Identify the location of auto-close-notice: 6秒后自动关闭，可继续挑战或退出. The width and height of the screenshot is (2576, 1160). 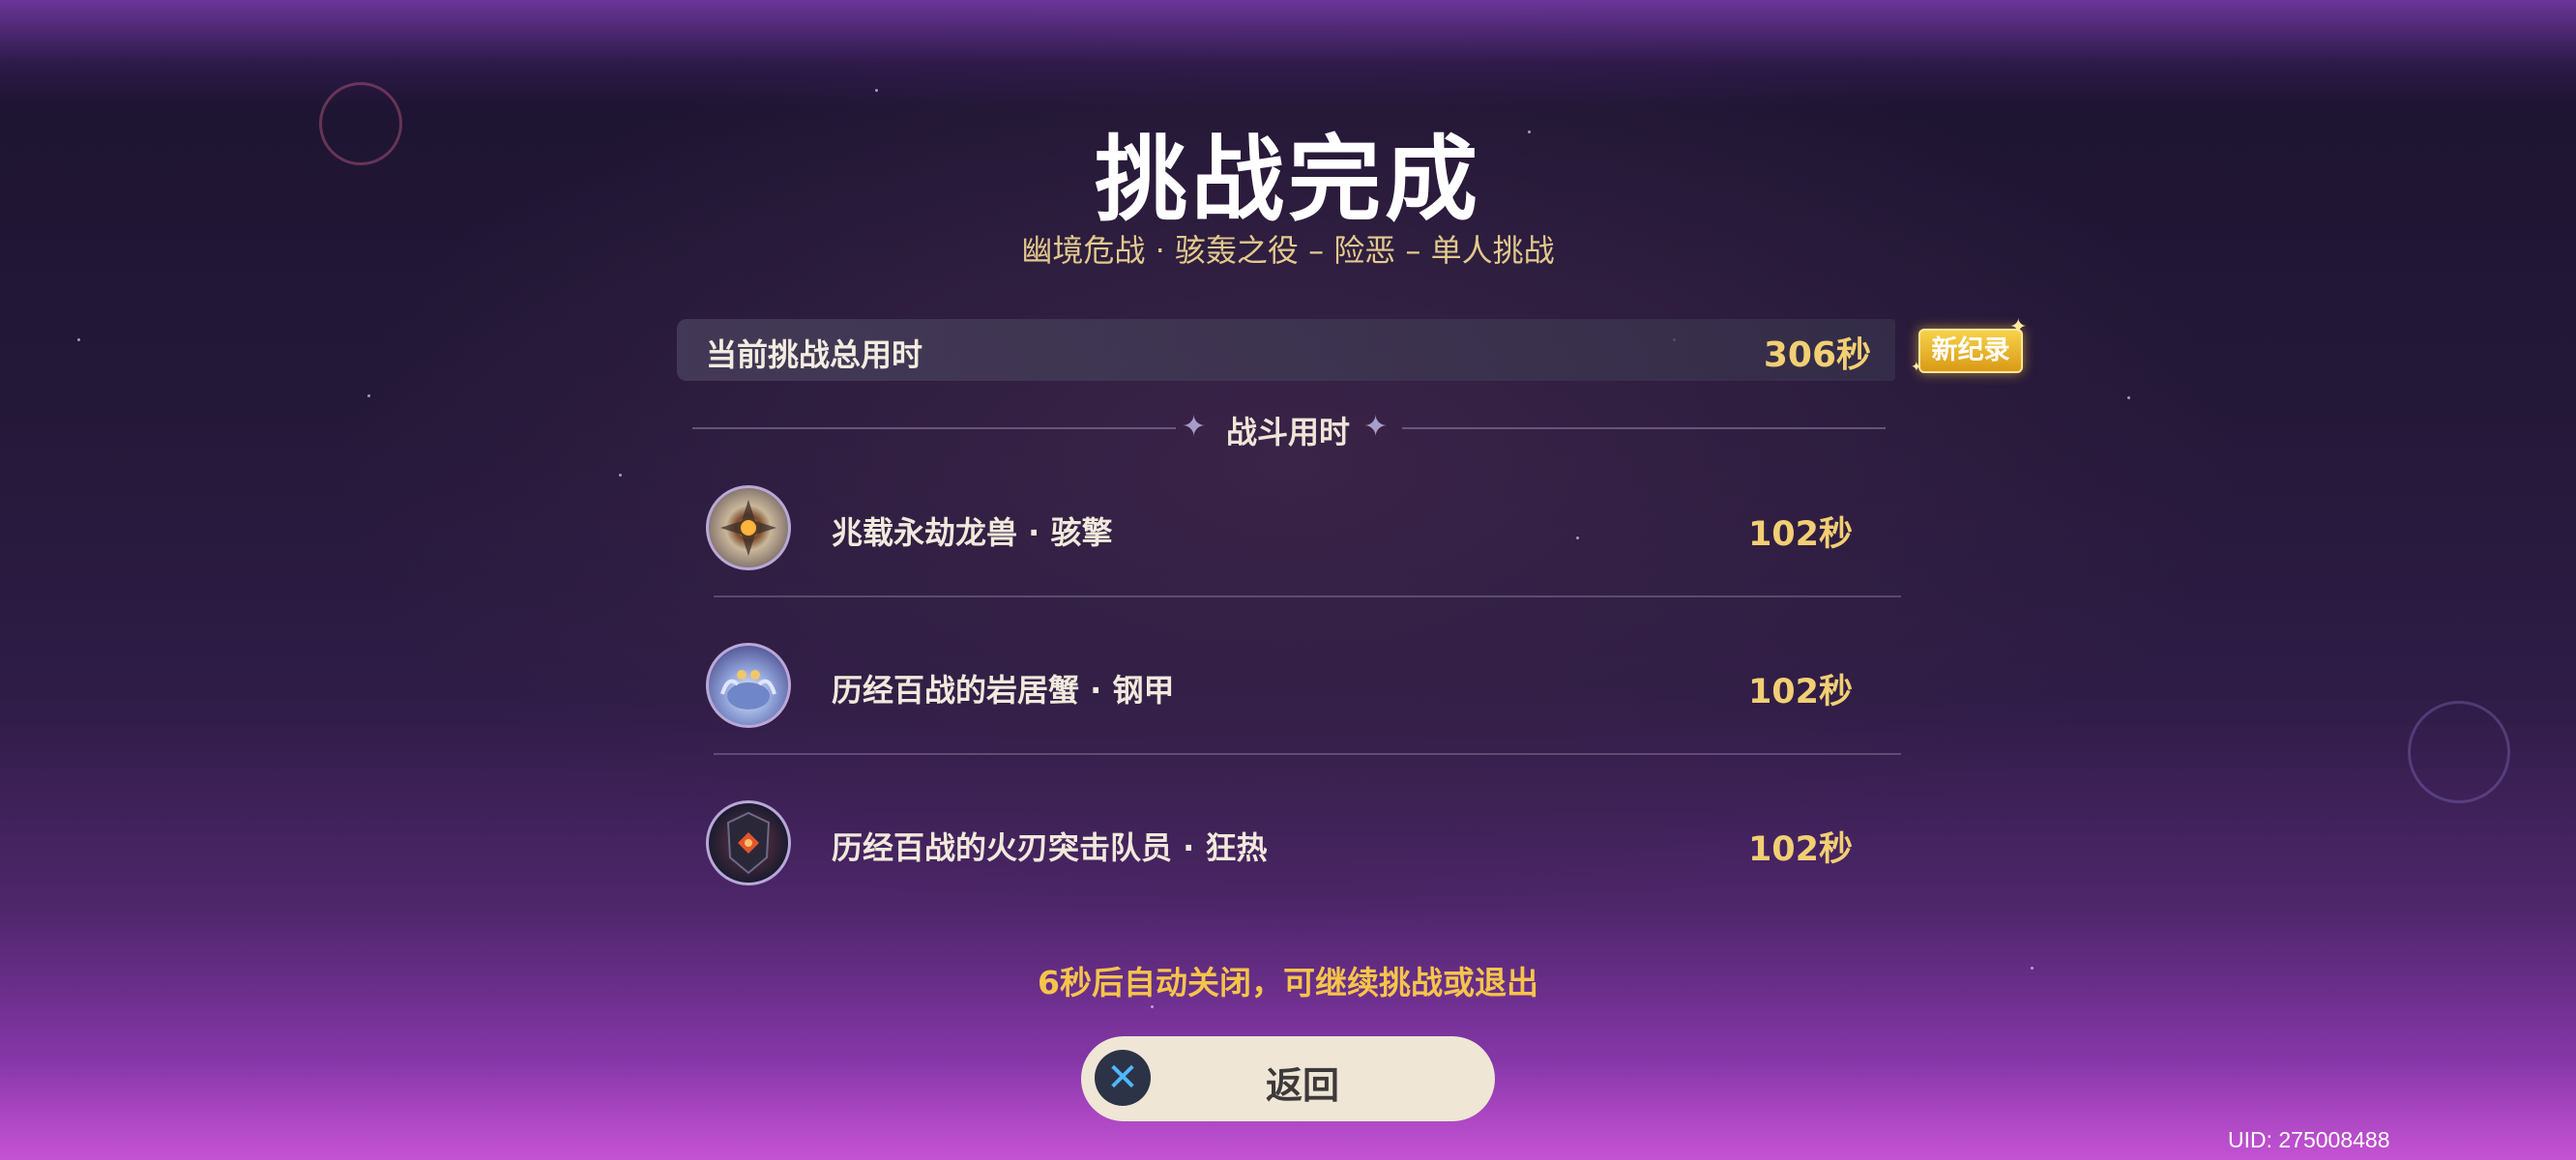
(1288, 983).